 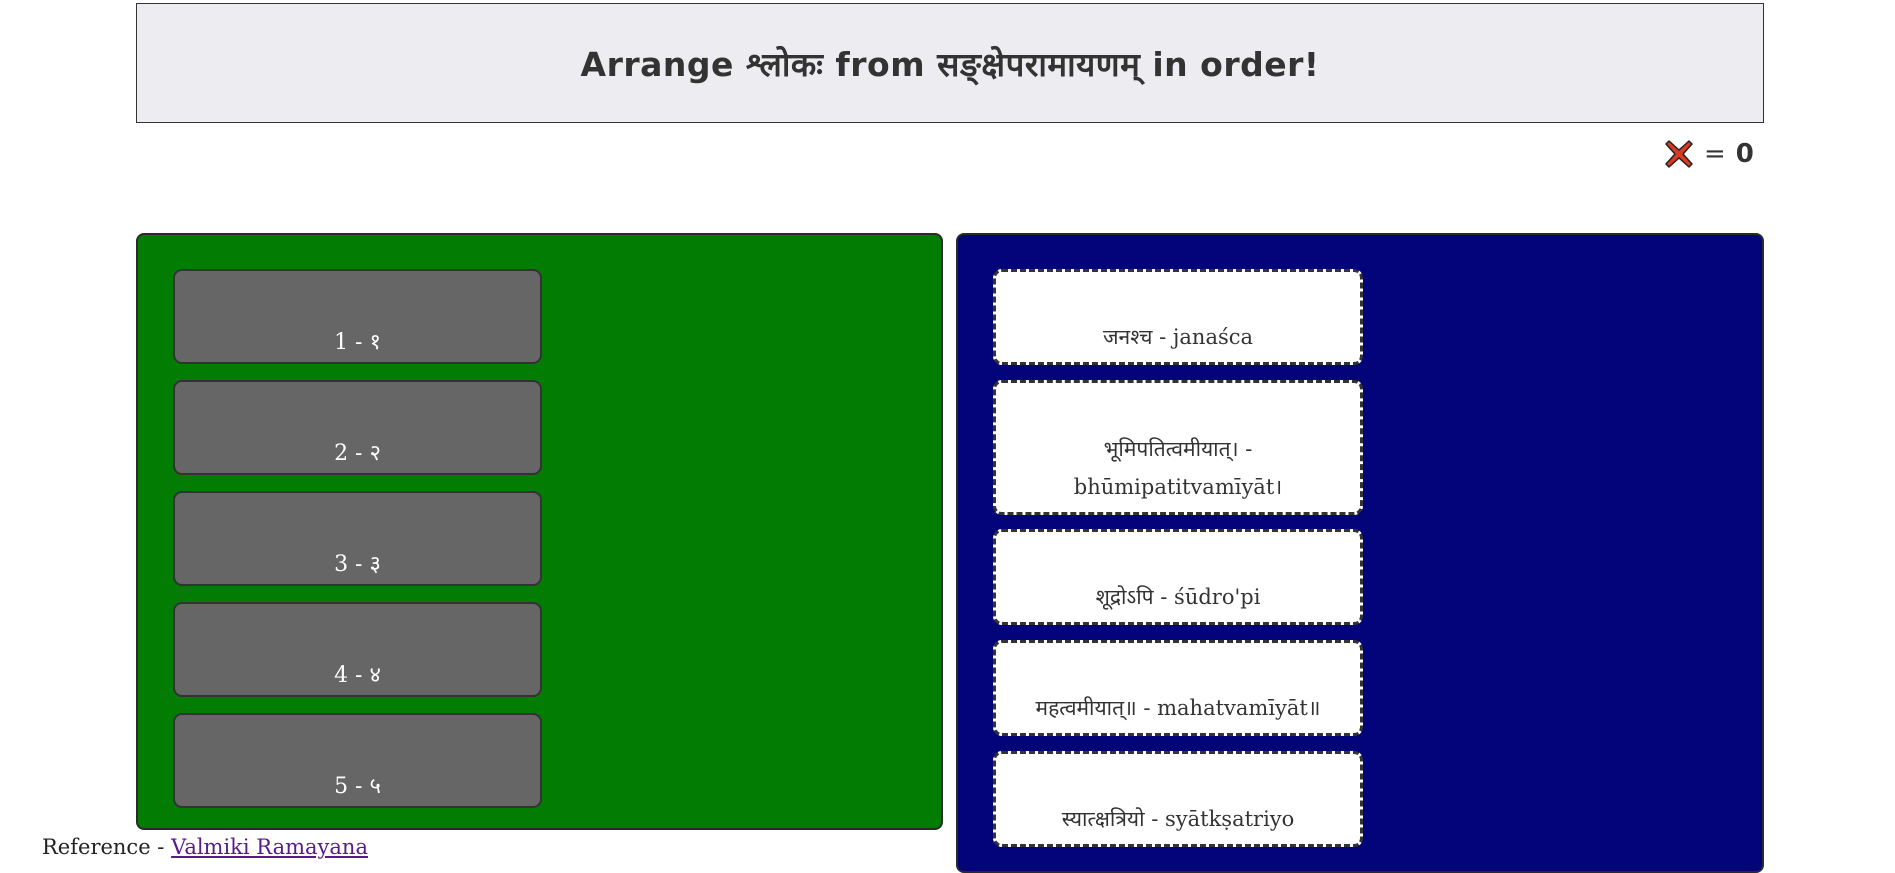 I want to click on draggable-card: भूमिपतित्वमीयात्। - bhūmipatitvamīyāt।, so click(x=1178, y=447).